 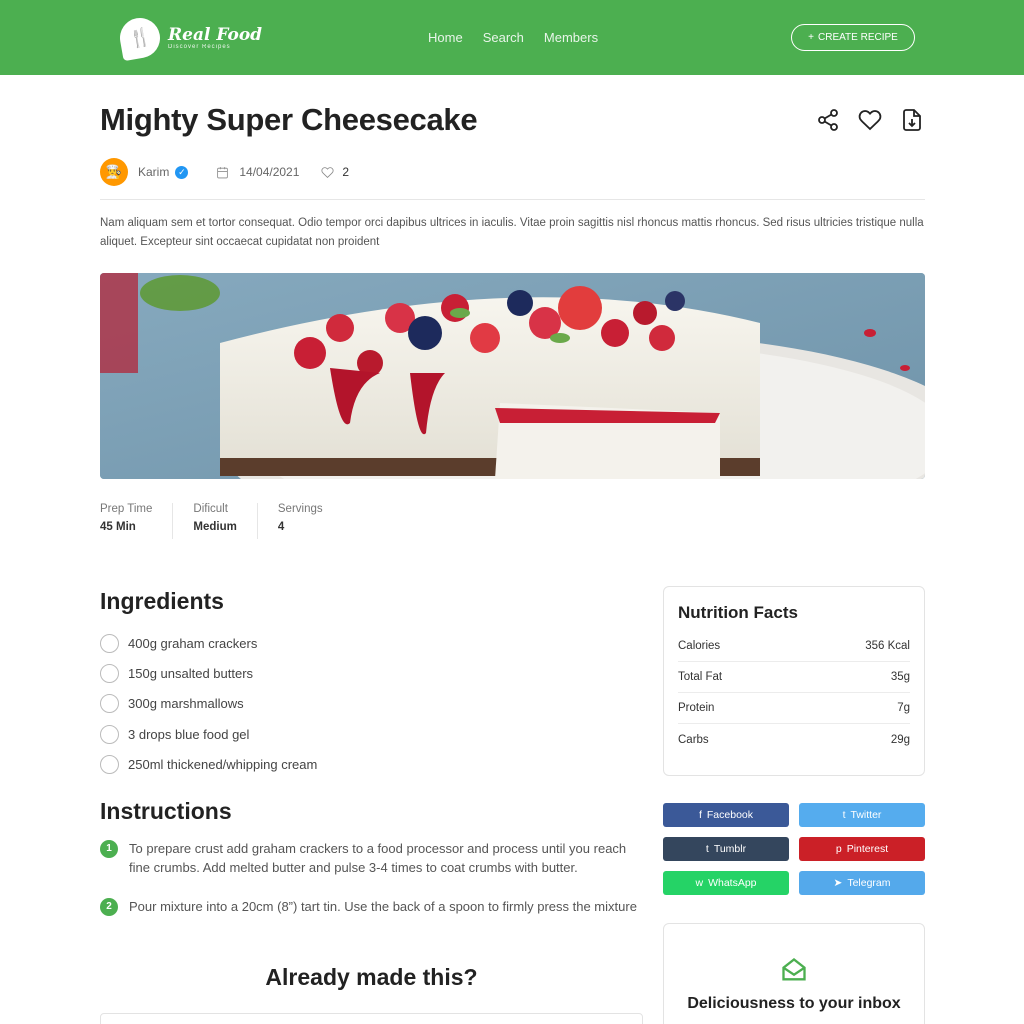 I want to click on stat-label: Prep Time, so click(x=126, y=509).